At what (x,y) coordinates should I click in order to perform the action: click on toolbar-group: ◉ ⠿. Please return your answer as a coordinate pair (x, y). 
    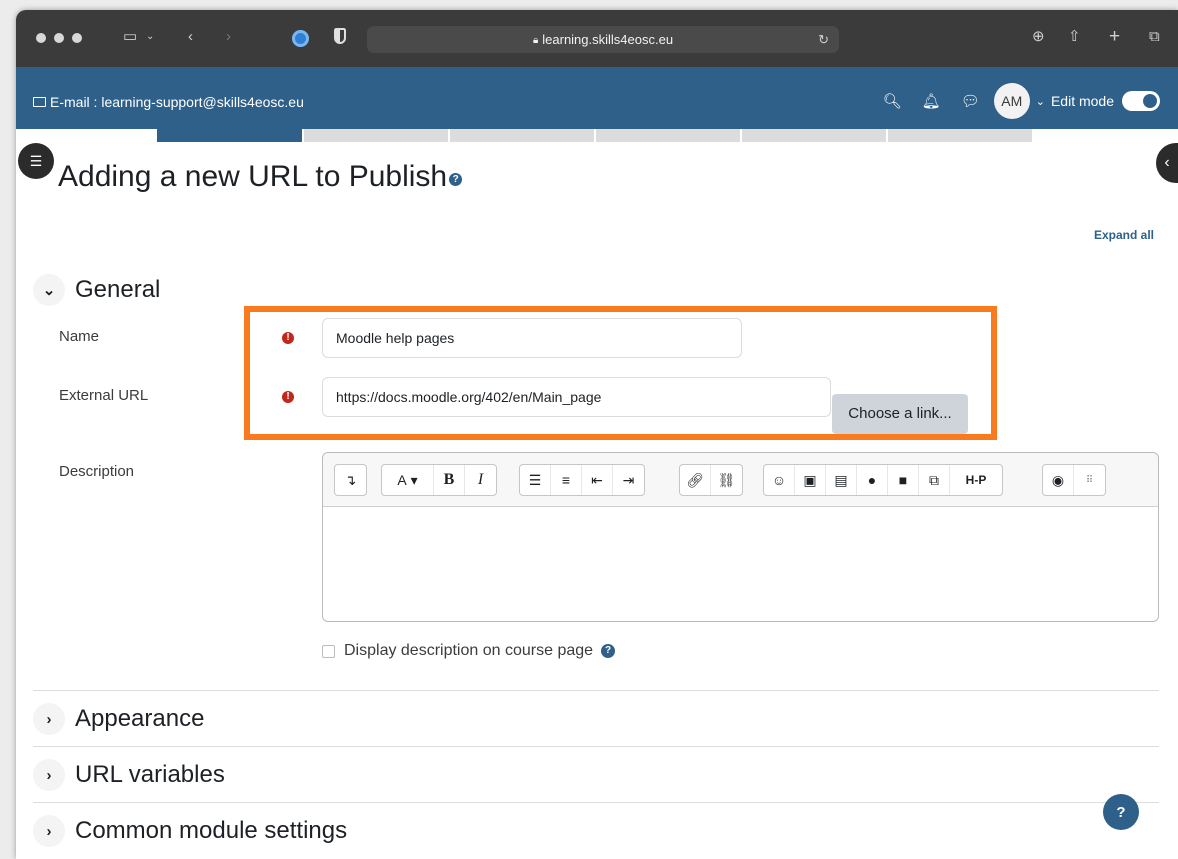
    Looking at the image, I should click on (1074, 480).